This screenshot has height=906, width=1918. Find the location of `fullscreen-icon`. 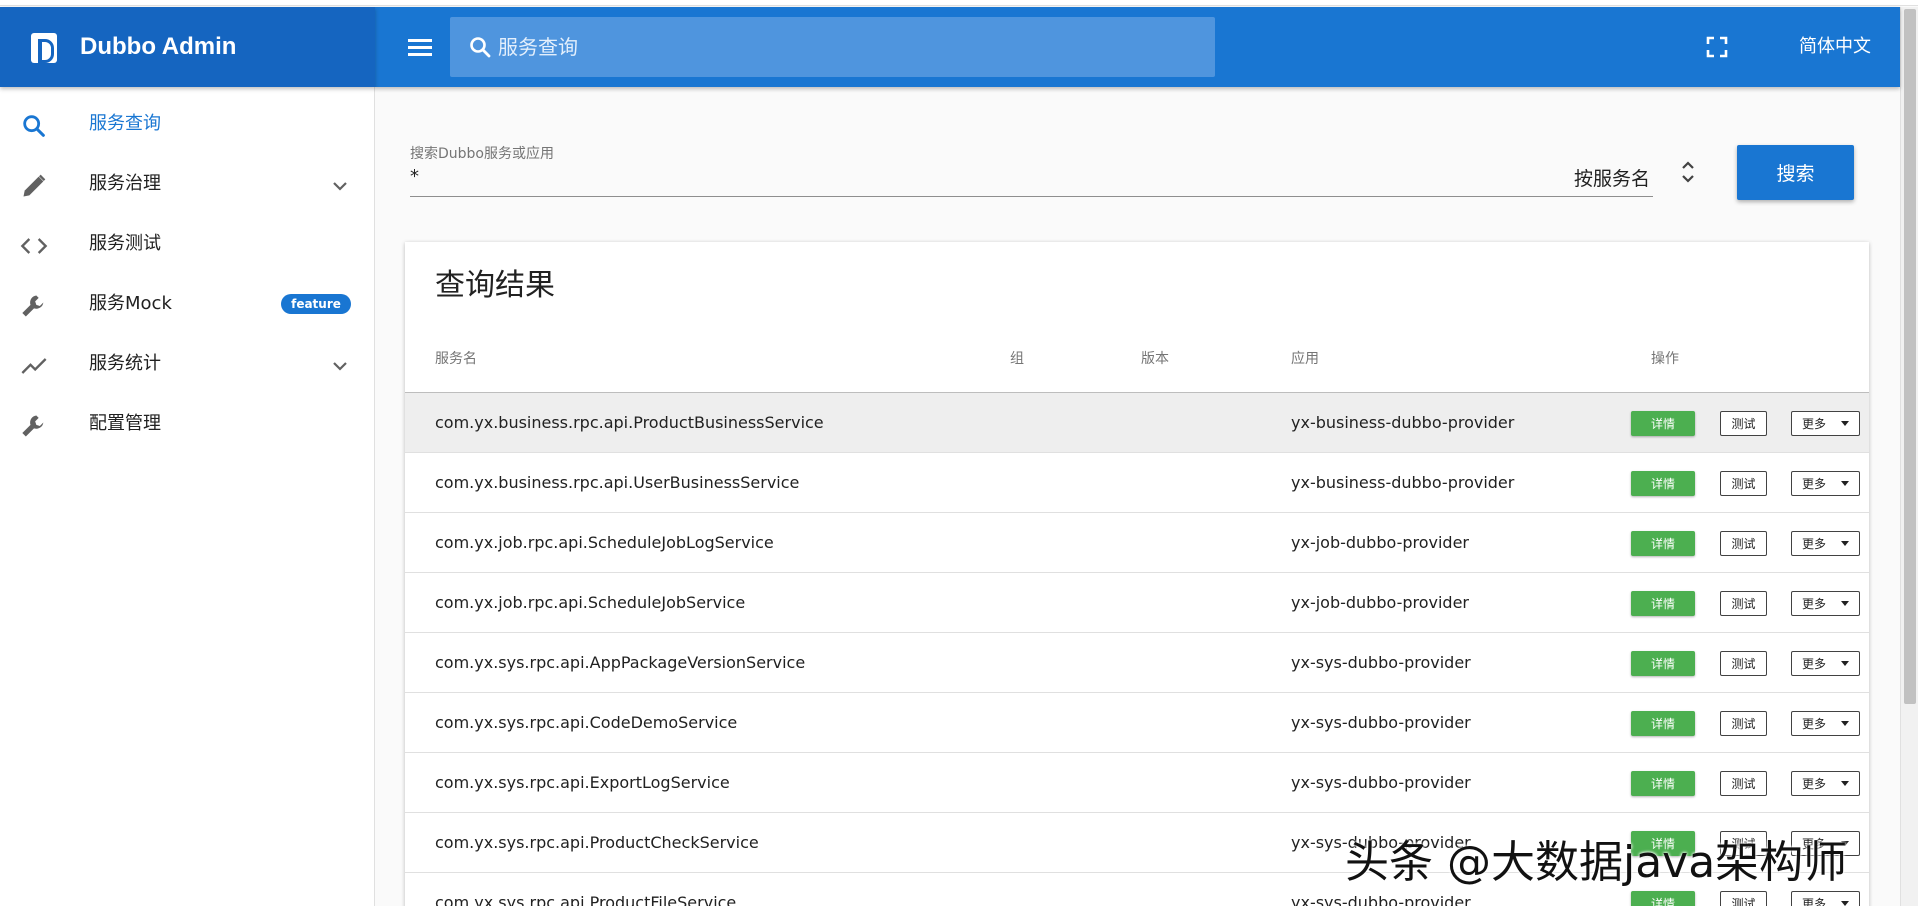

fullscreen-icon is located at coordinates (1717, 47).